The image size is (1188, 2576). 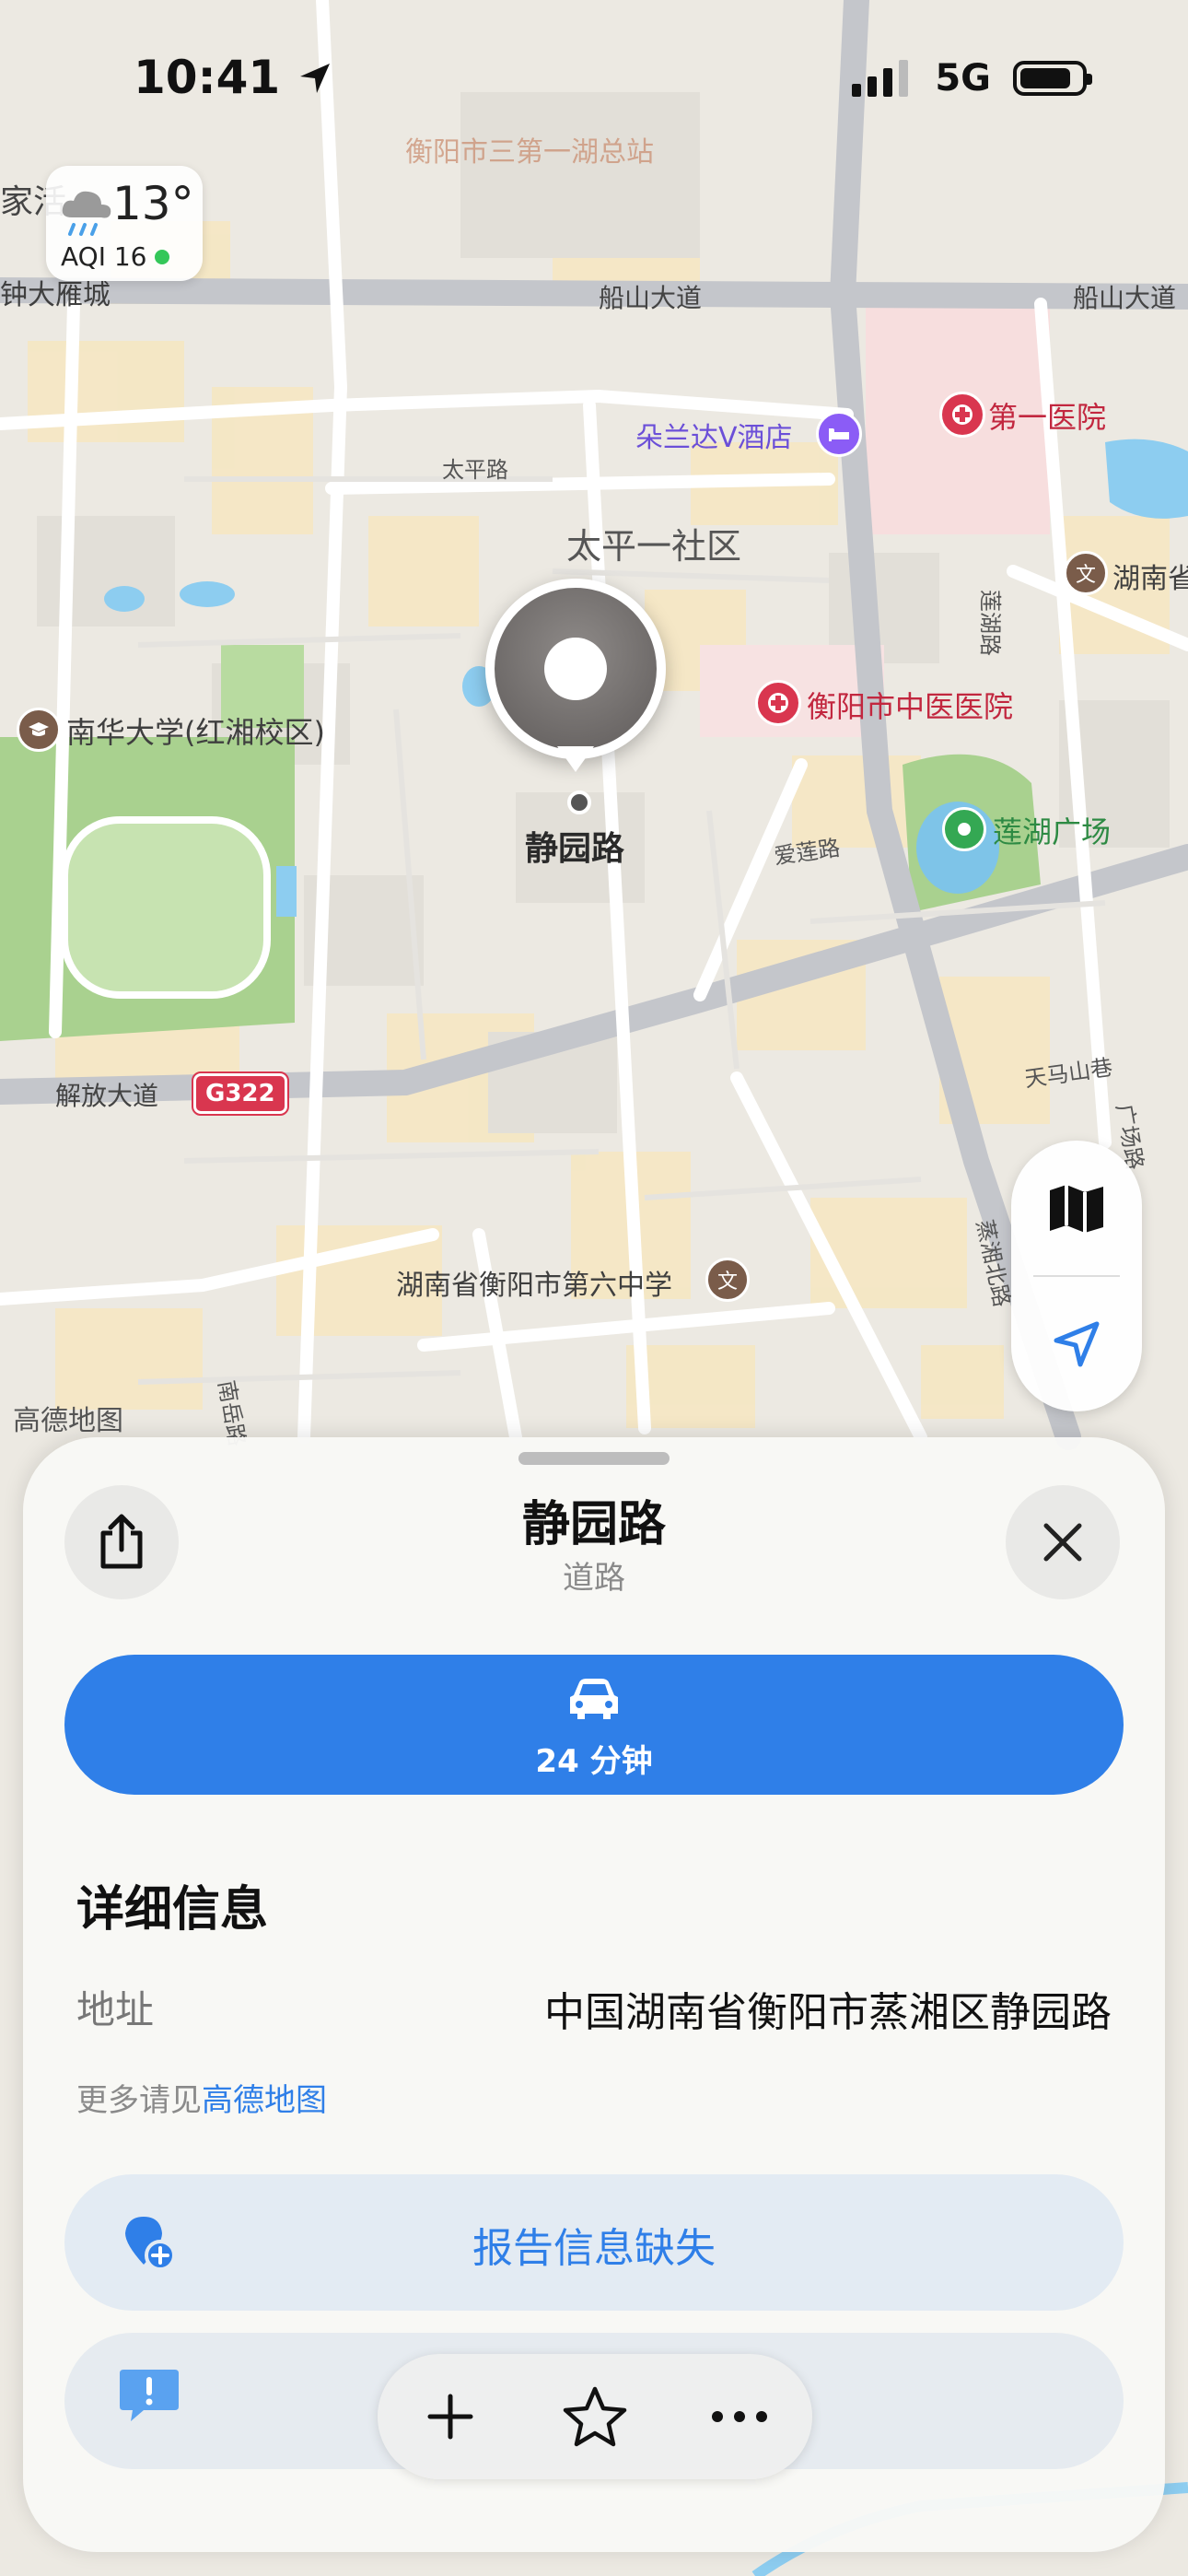 I want to click on gaode-watermark: 高德地图, so click(x=68, y=1421).